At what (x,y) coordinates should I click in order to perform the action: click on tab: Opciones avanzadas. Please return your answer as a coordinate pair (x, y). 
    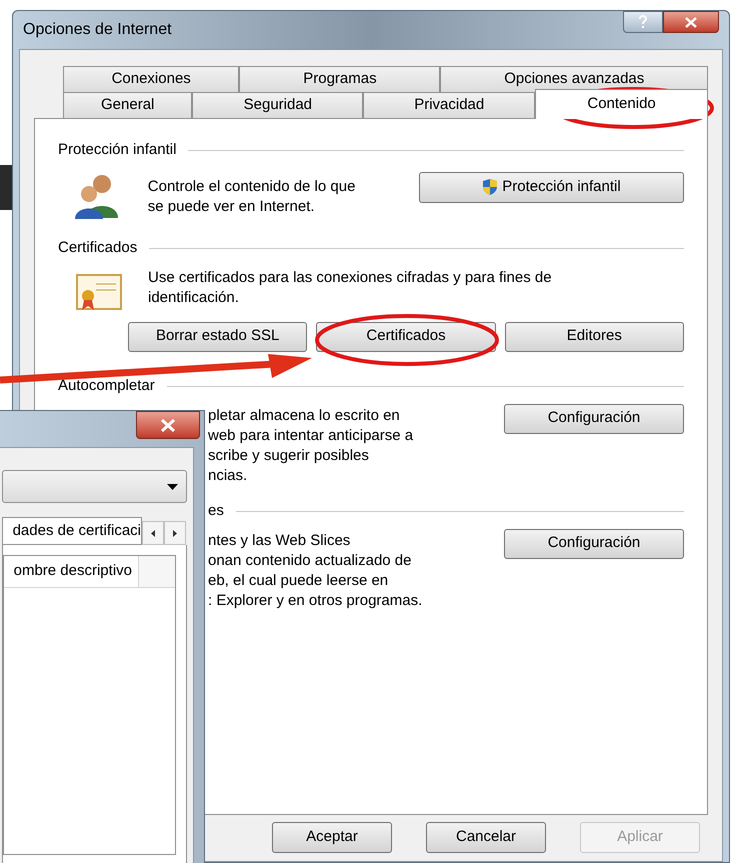
    Looking at the image, I should click on (574, 79).